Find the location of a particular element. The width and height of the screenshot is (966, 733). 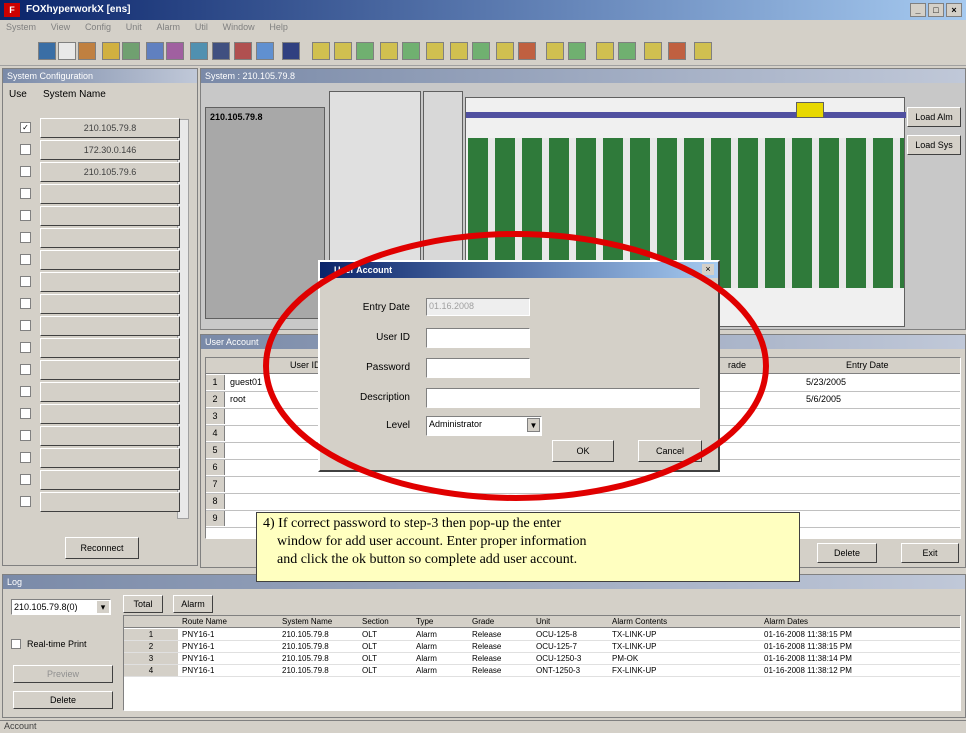

load-alarm-button: Load Alm is located at coordinates (934, 117).